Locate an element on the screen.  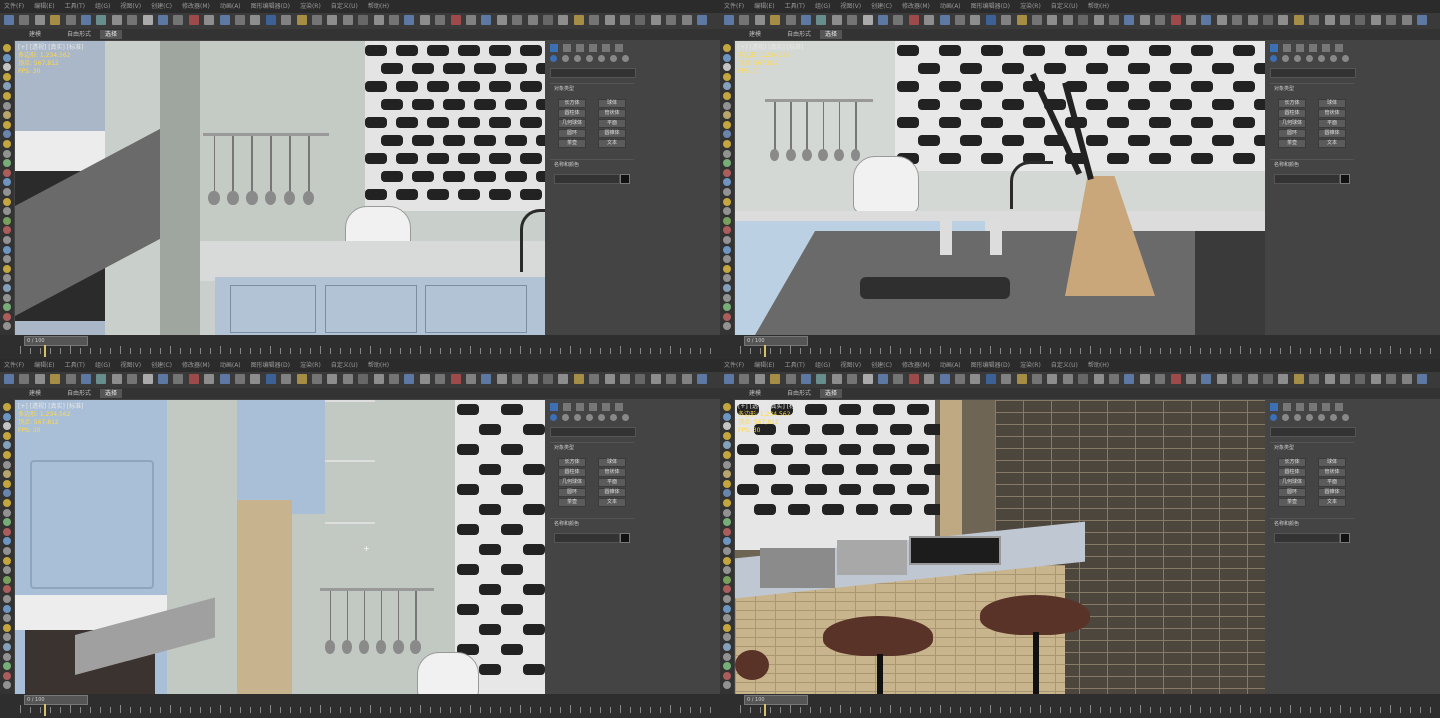
menu-item: 工具(T) is located at coordinates (795, 6).